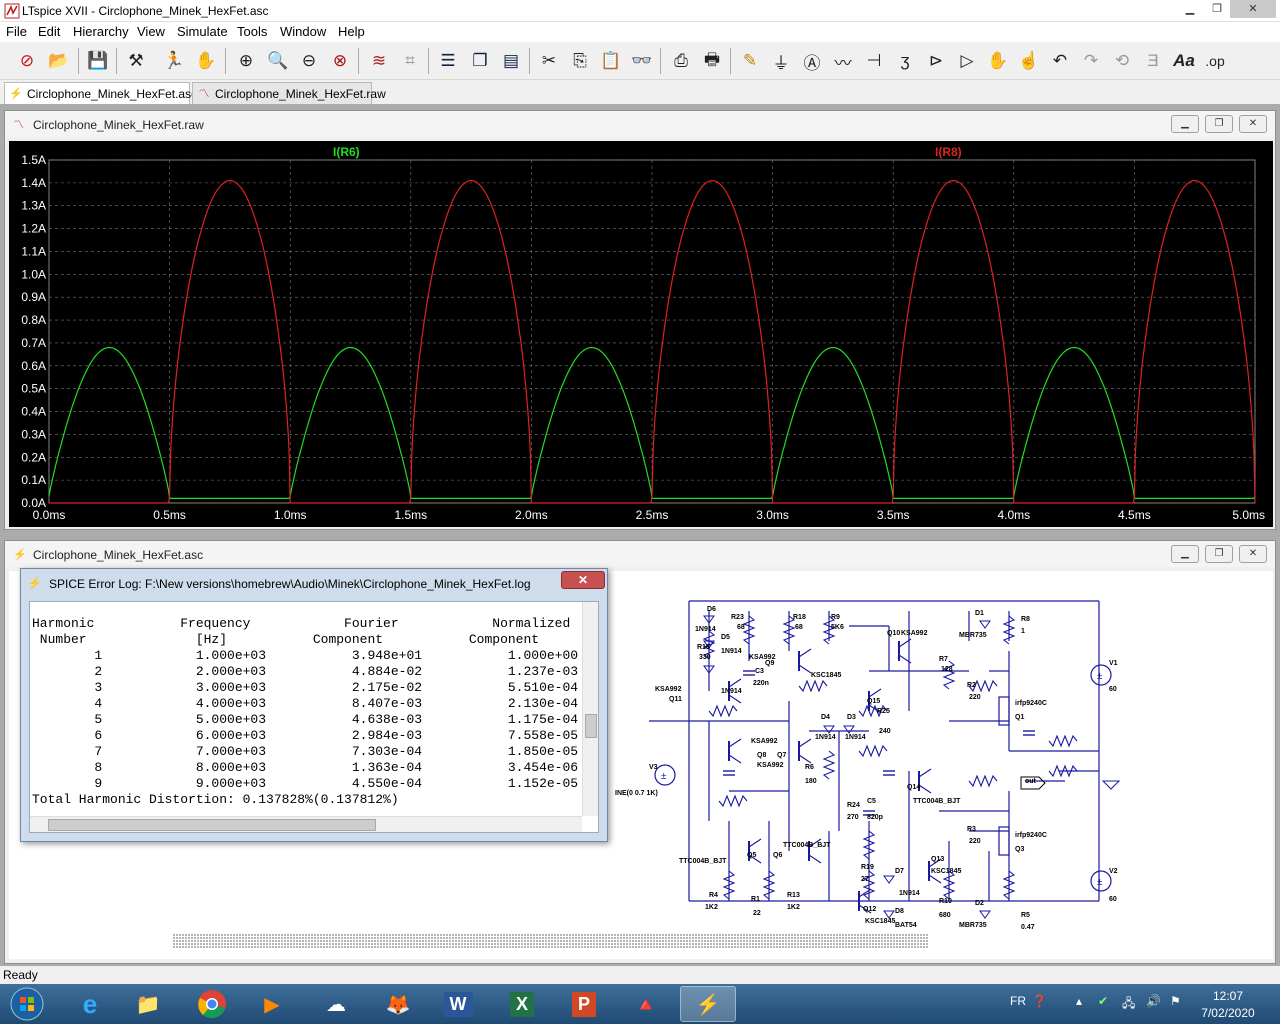 This screenshot has width=1280, height=1024. I want to click on help-icon: ❓, so click(1039, 1001).